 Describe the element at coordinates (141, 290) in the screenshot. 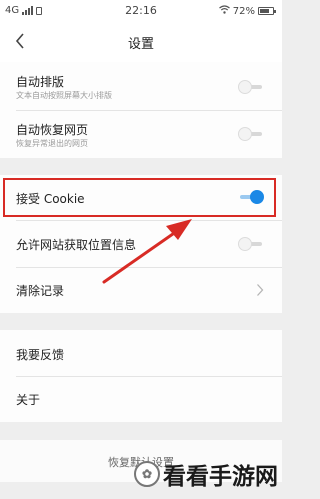

I see `setting-clear-history: 清除记录` at that location.